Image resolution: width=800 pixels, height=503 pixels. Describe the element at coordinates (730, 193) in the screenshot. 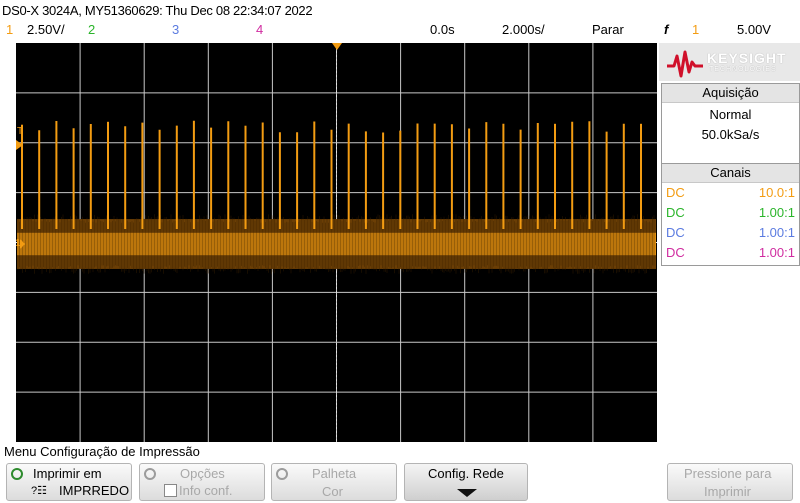

I see `channel-row-1: DC 10.0:1` at that location.